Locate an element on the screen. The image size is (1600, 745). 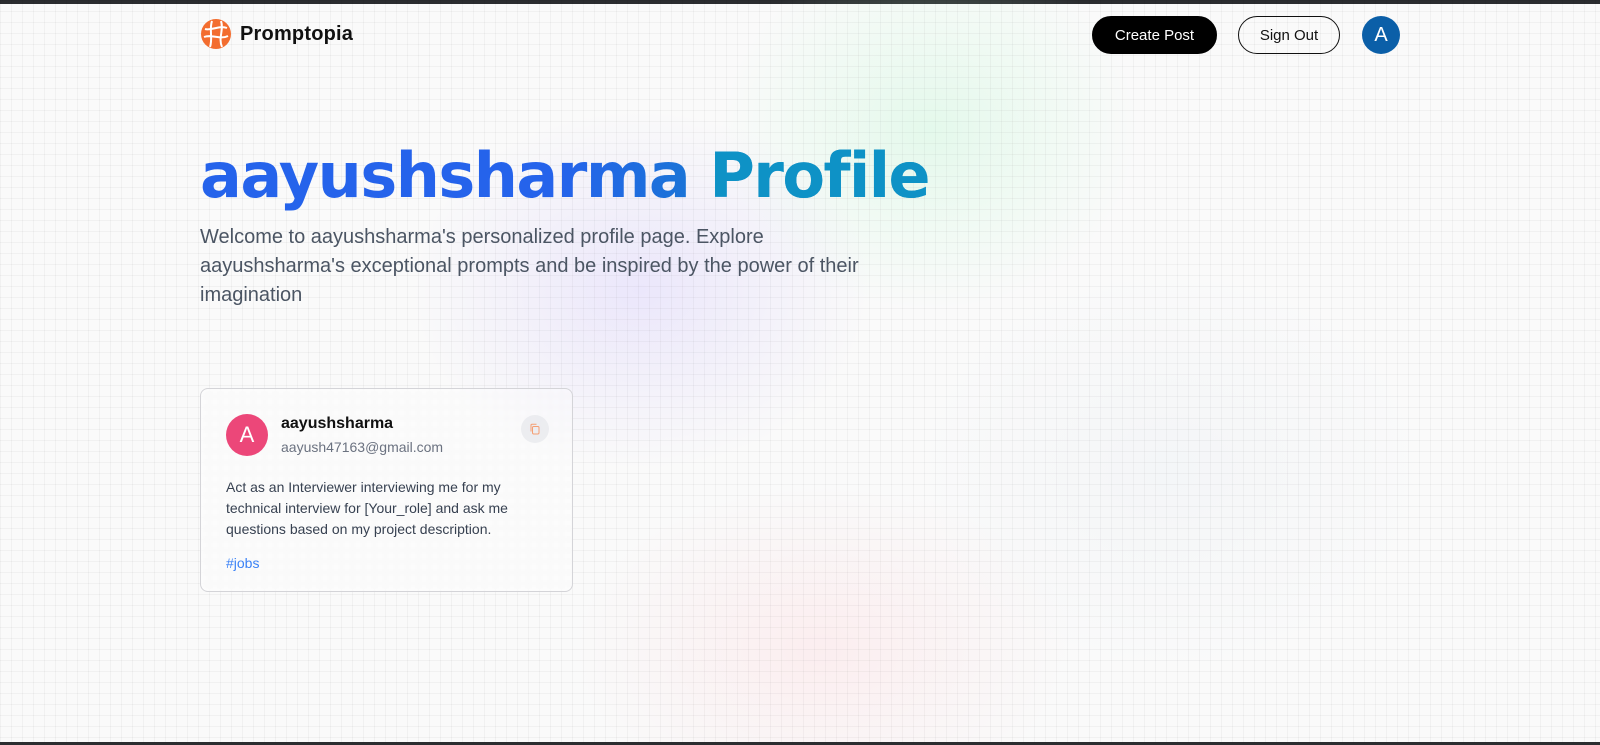
promptopia-logo-icon is located at coordinates (216, 34).